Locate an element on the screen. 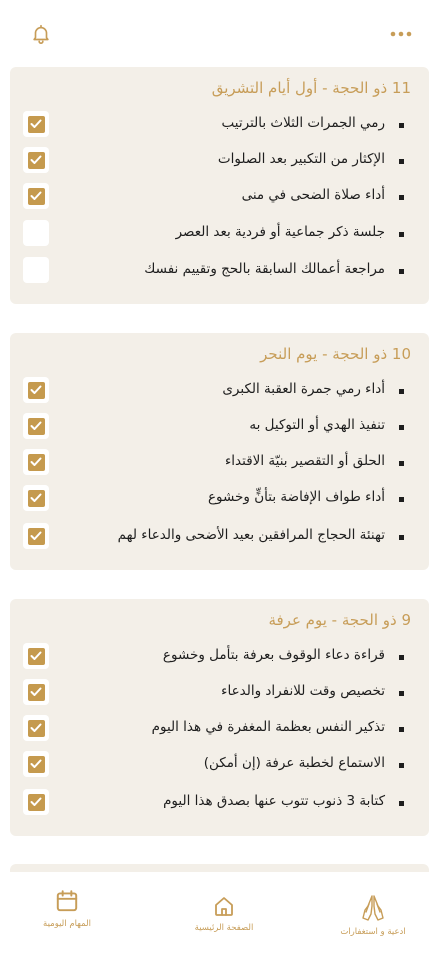 This screenshot has width=440, height=956. task-row: الاستماع لخطبة عرفة (إن أمكن) is located at coordinates (219, 765).